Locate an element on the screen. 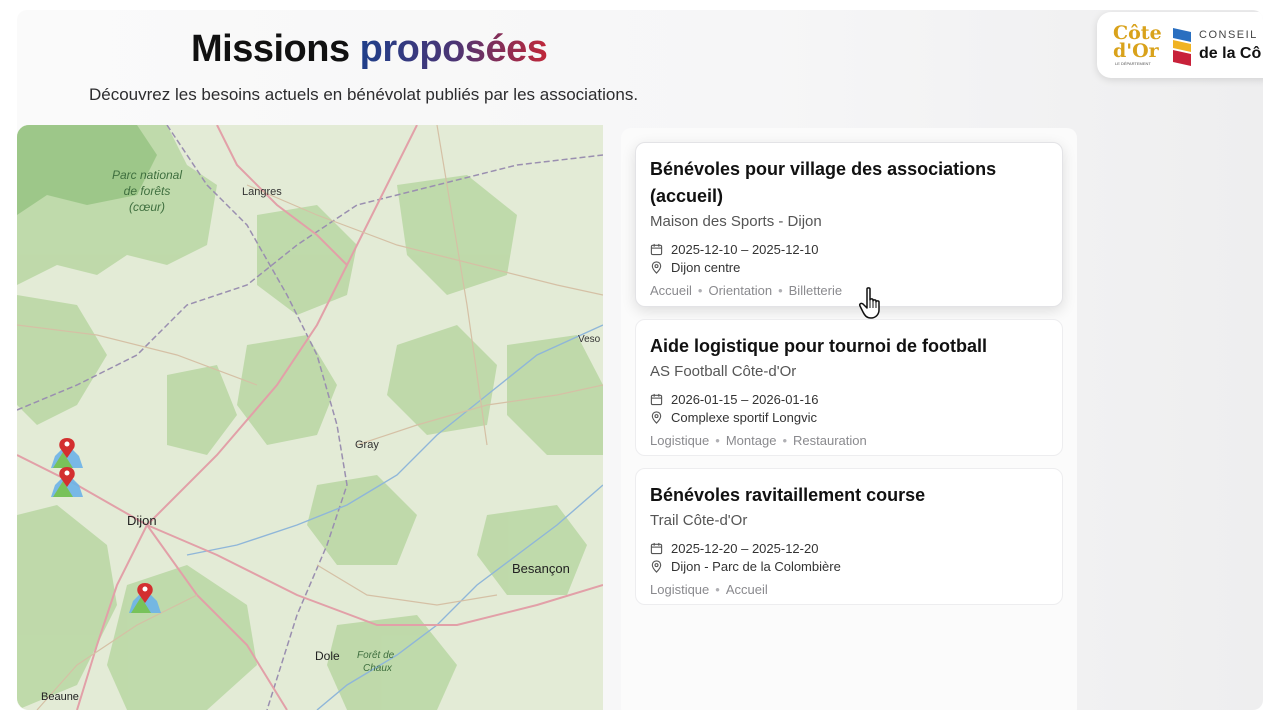  mission-tag: Montage is located at coordinates (751, 440).